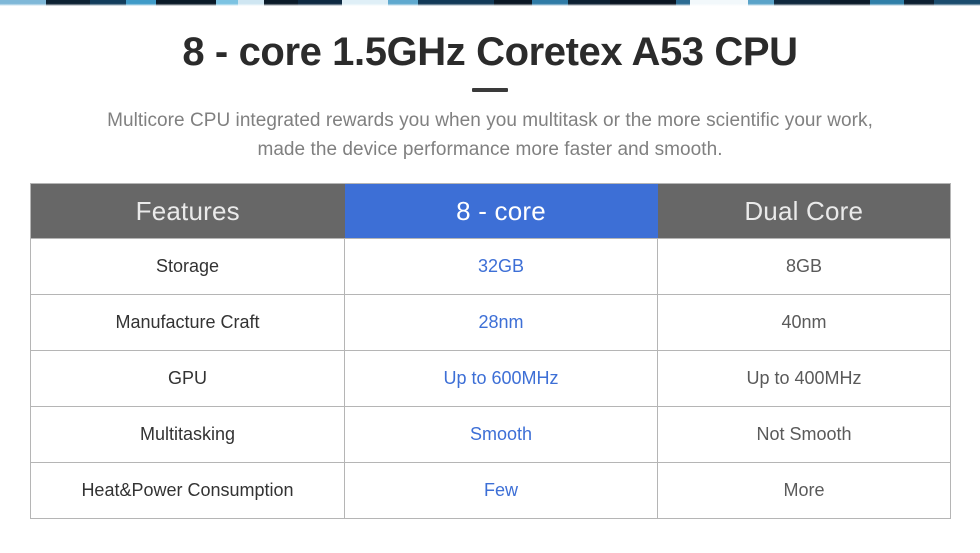  What do you see at coordinates (804, 378) in the screenshot?
I see `cell-dual-core-value: Up to 400MHz` at bounding box center [804, 378].